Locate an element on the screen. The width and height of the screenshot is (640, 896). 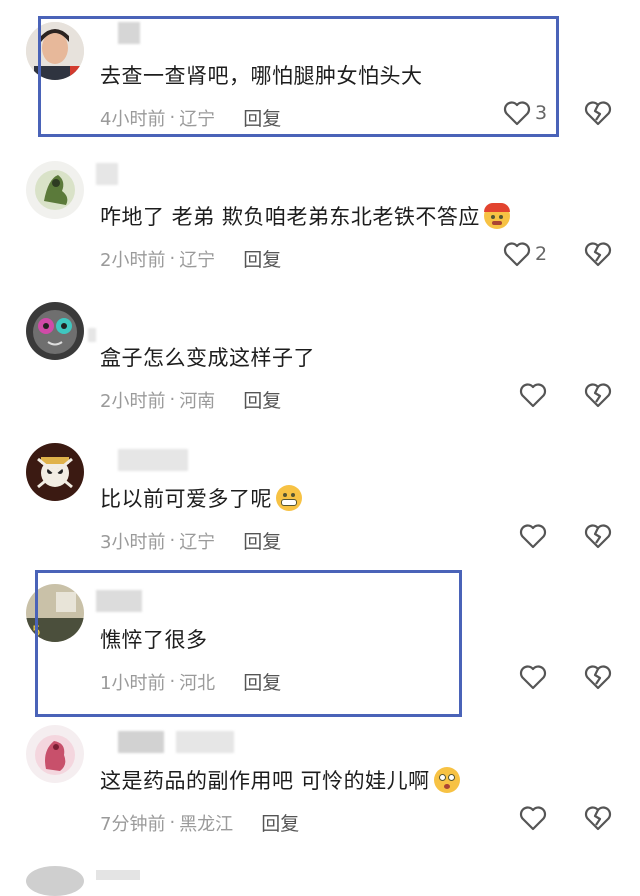
grinning-face-emoji is located at coordinates (289, 498).